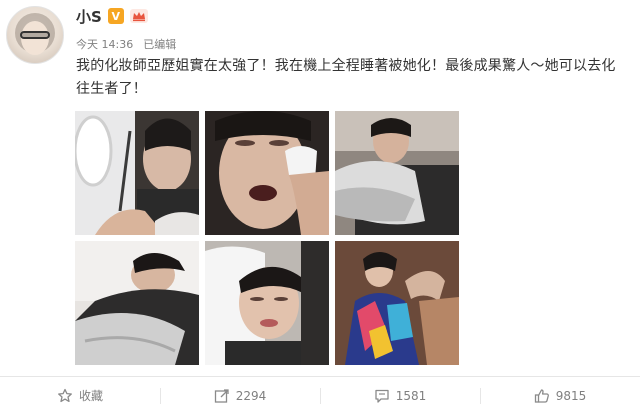 The width and height of the screenshot is (640, 414). What do you see at coordinates (159, 44) in the screenshot?
I see `edited-label: 已编辑` at bounding box center [159, 44].